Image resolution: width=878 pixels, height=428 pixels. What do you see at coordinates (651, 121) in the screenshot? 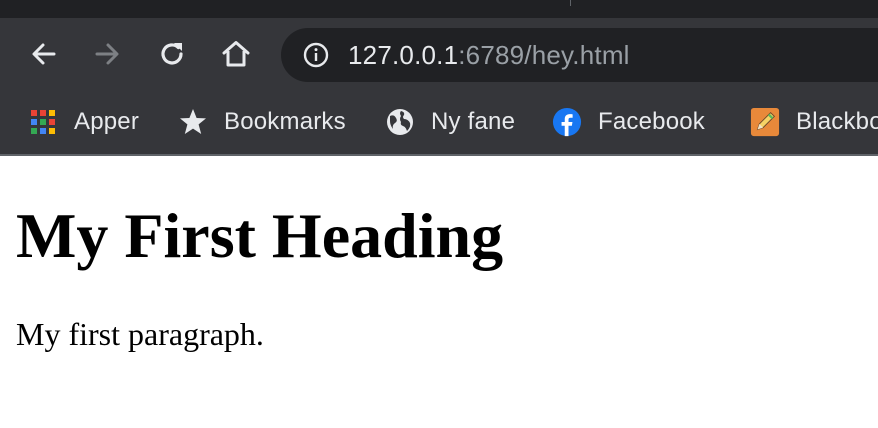
I see `bookmark-label: Facebook` at bounding box center [651, 121].